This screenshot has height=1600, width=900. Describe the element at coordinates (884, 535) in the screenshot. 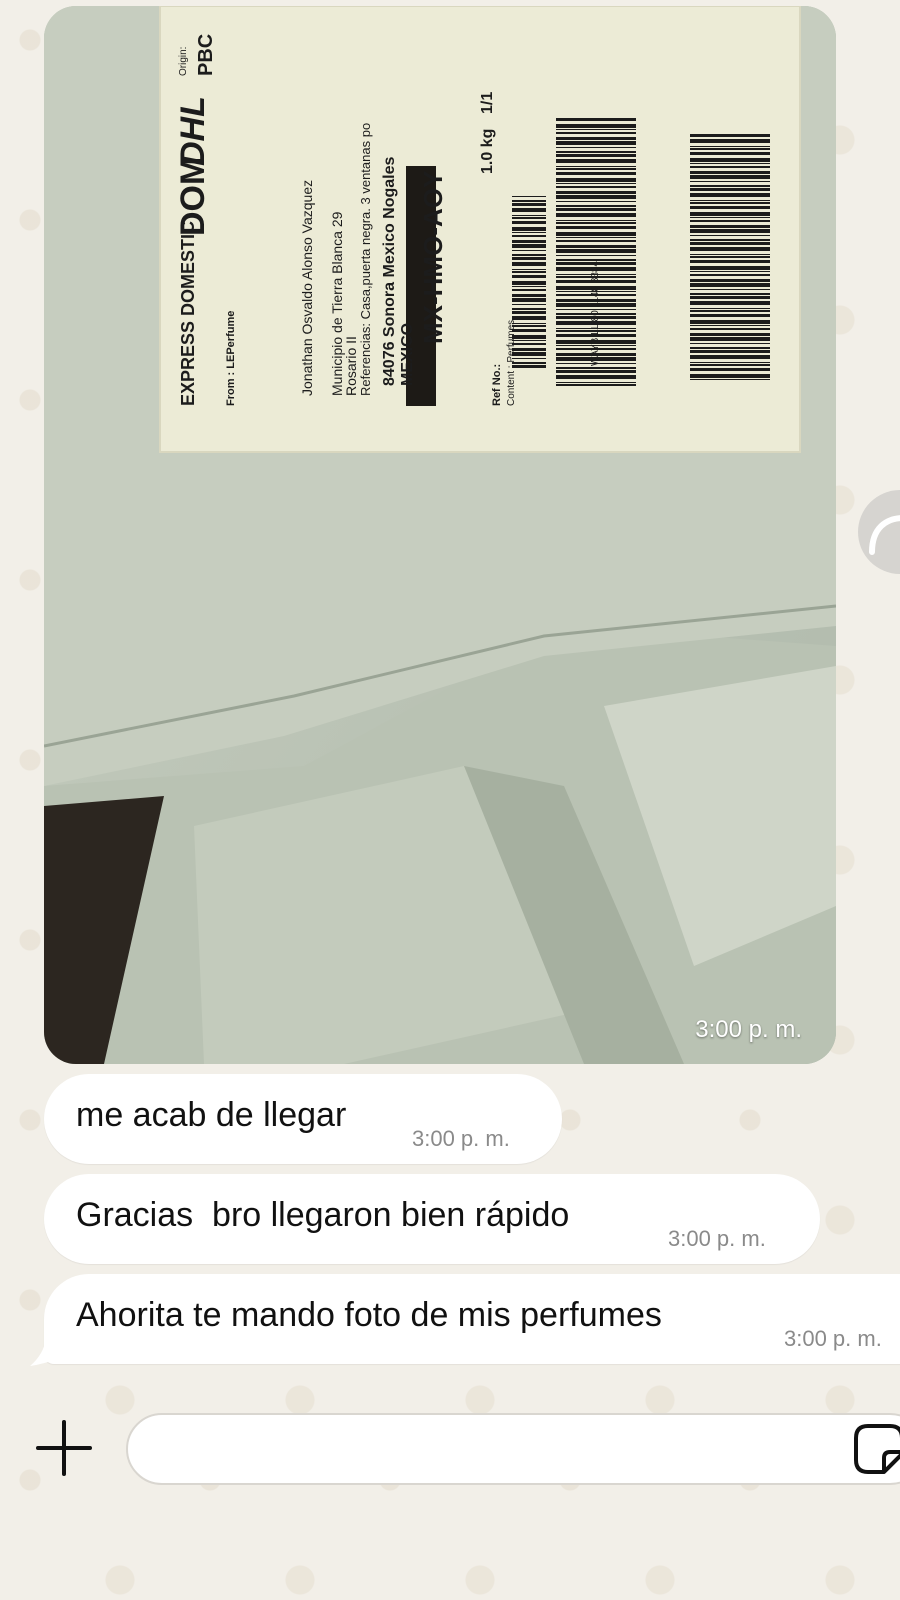

I see `reply-arrow-icon` at that location.